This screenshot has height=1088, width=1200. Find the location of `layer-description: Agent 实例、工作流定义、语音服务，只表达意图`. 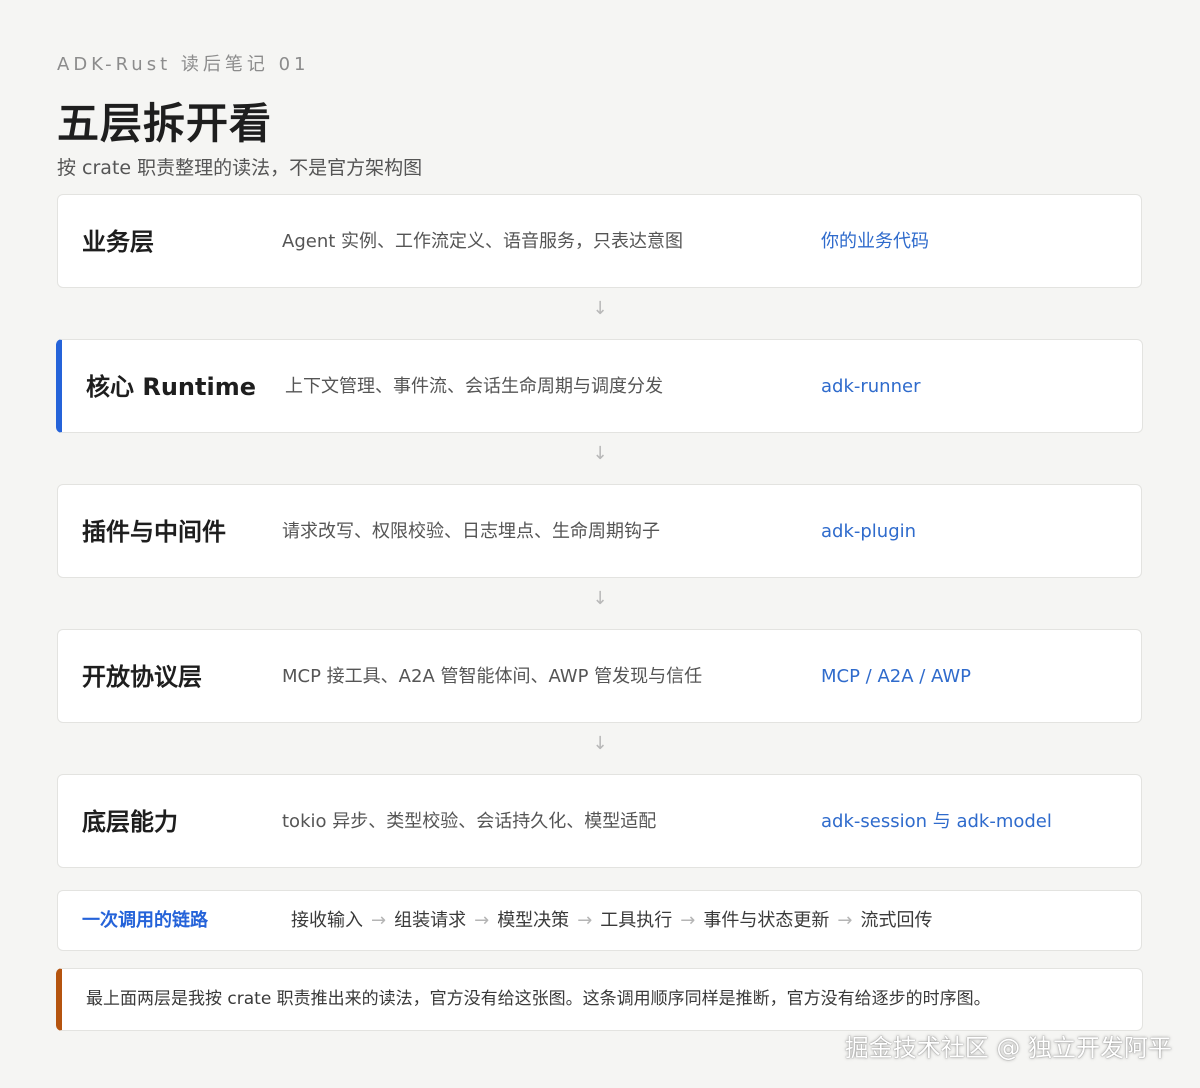

layer-description: Agent 实例、工作流定义、语音服务，只表达意图 is located at coordinates (482, 241).